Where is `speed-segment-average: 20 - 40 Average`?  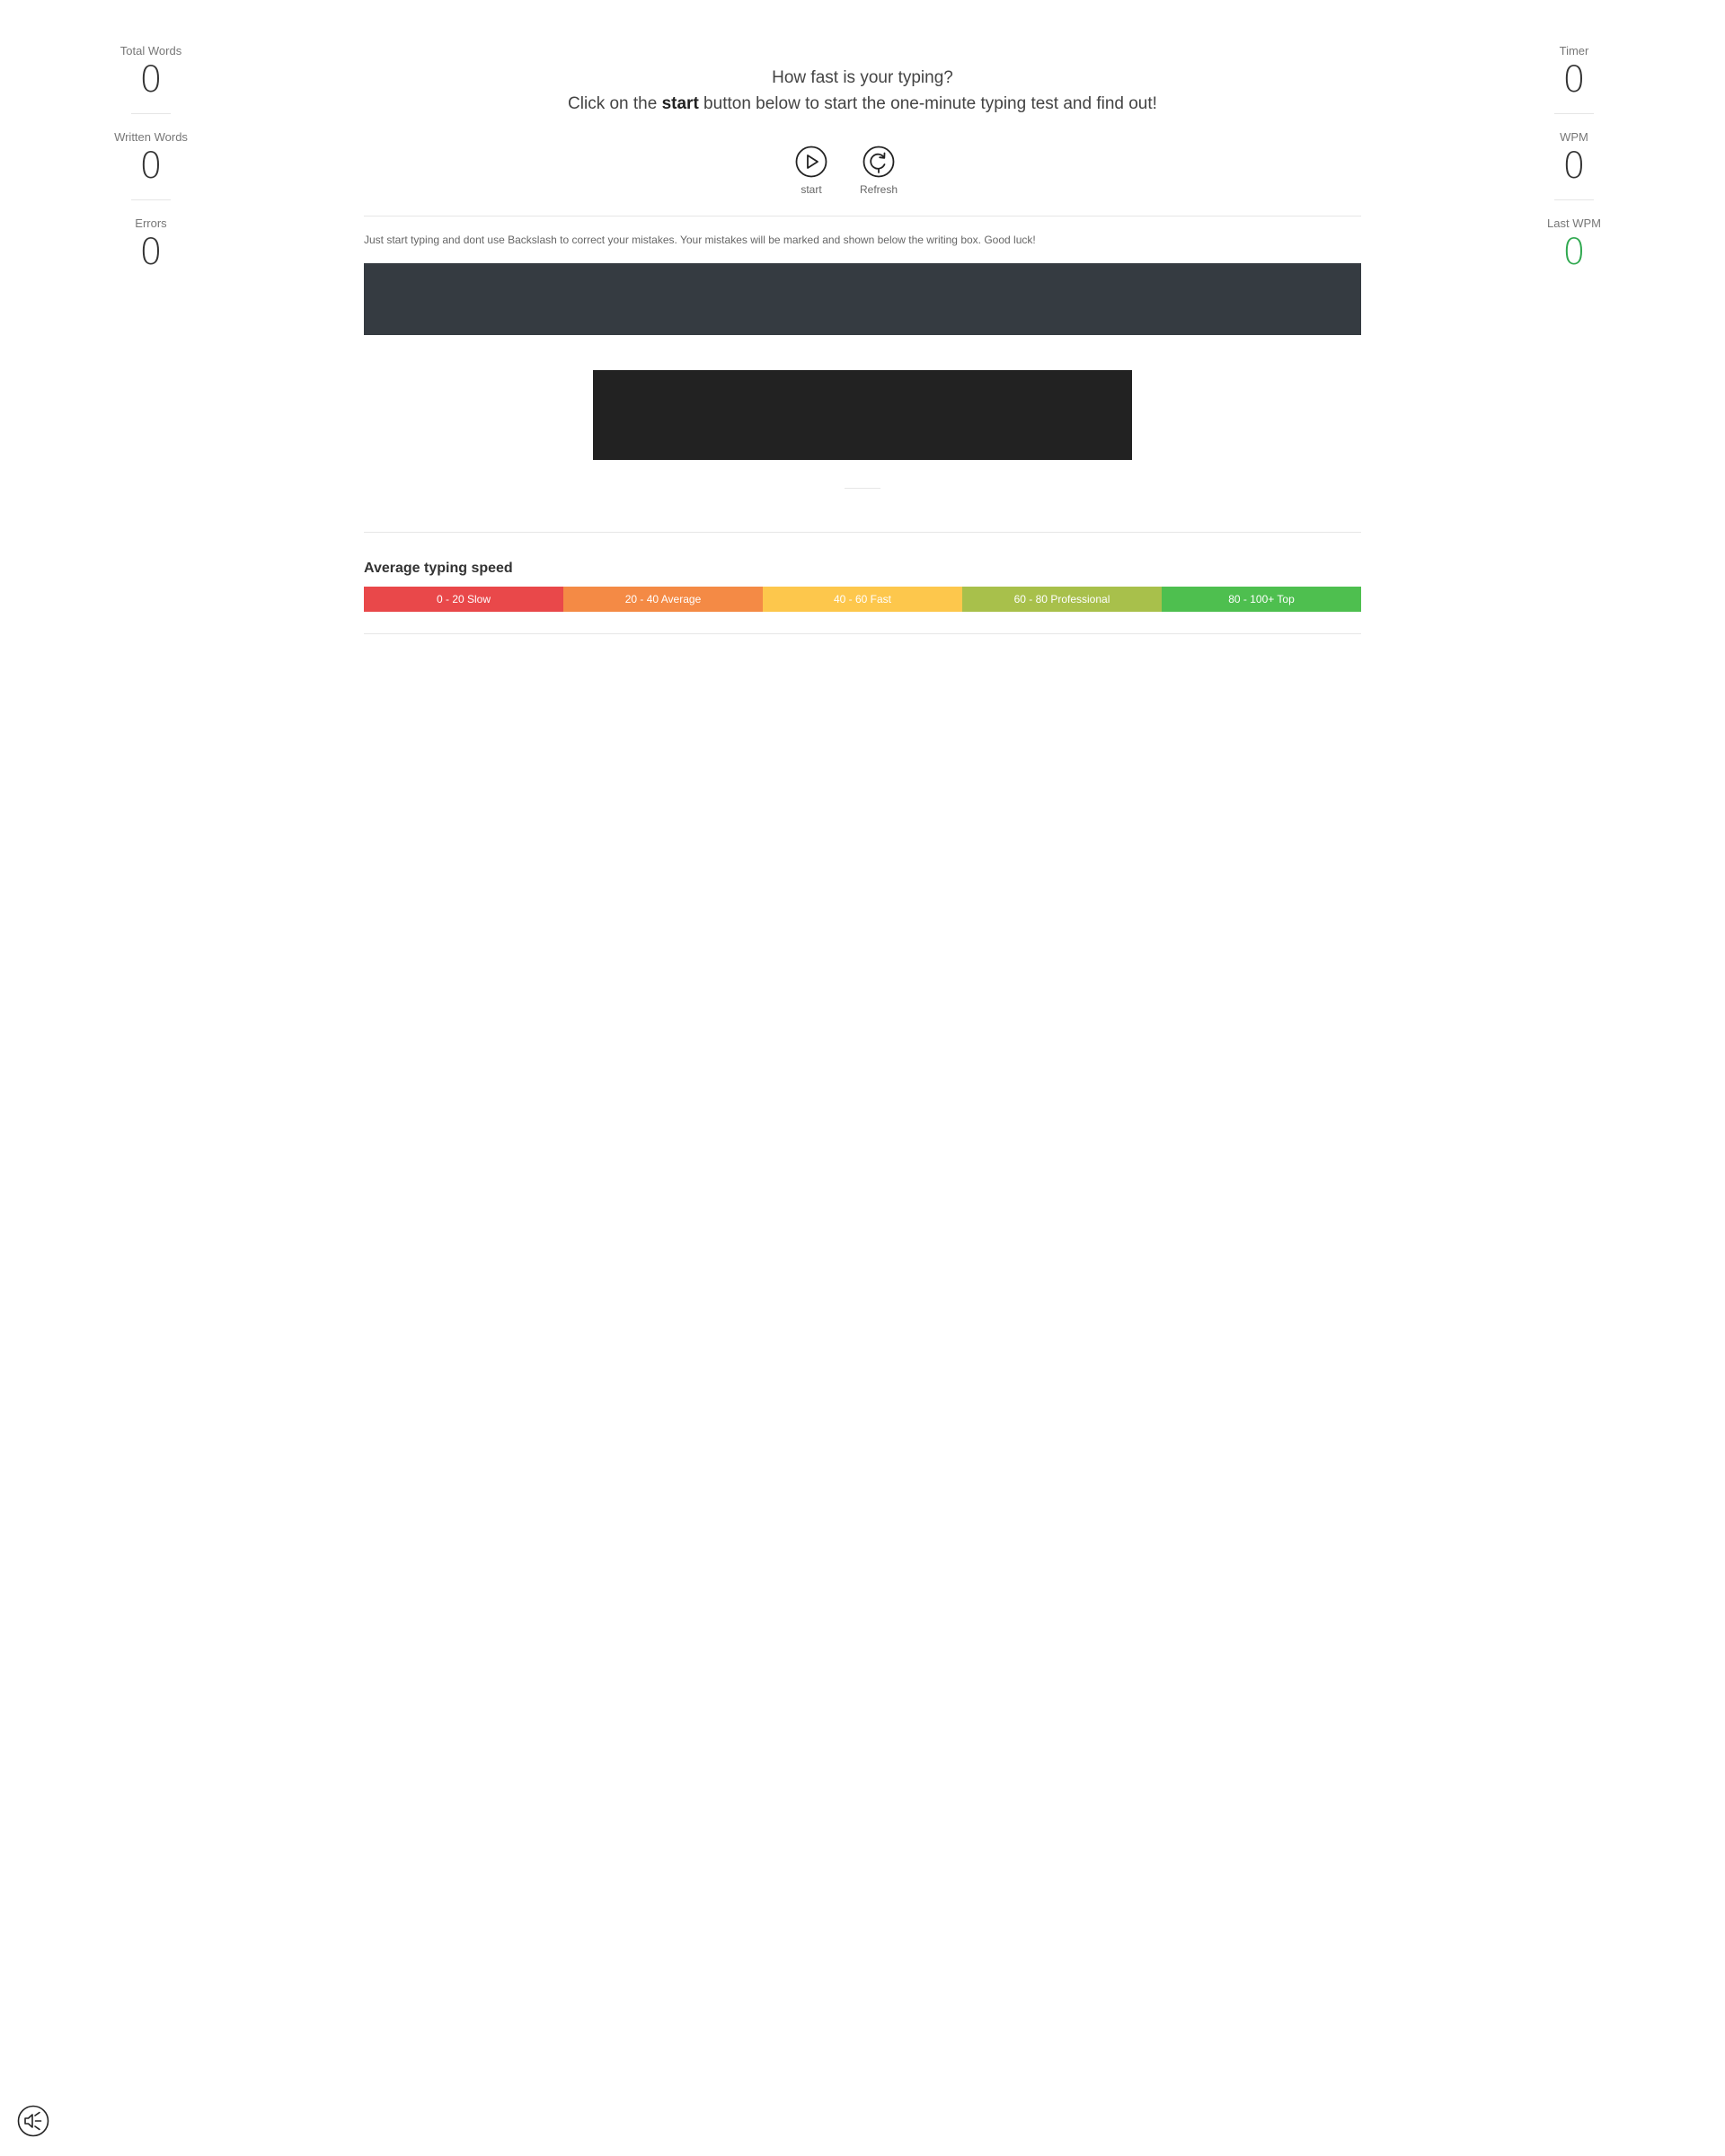 speed-segment-average: 20 - 40 Average is located at coordinates (663, 599).